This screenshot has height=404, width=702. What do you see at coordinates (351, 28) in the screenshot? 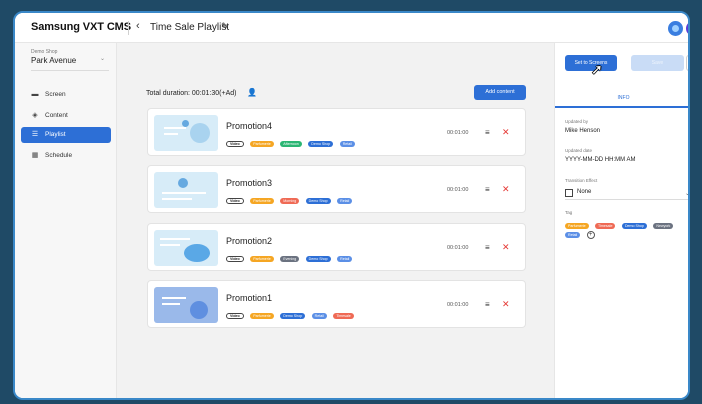
I see `top-header: Samsung VXT CMS ‹ Time Sale Playlist ✎` at bounding box center [351, 28].